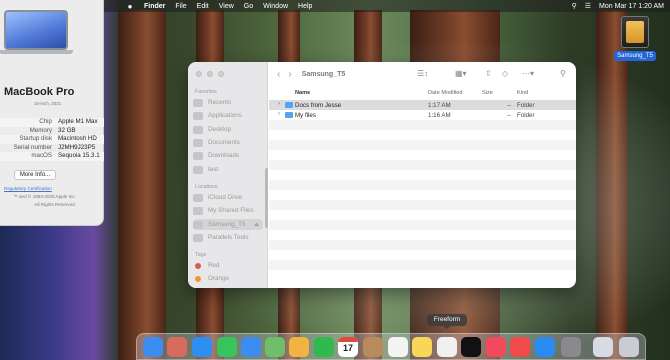 The height and width of the screenshot is (360, 670). Describe the element at coordinates (588, 6) in the screenshot. I see `control-center-icon: ☰` at that location.